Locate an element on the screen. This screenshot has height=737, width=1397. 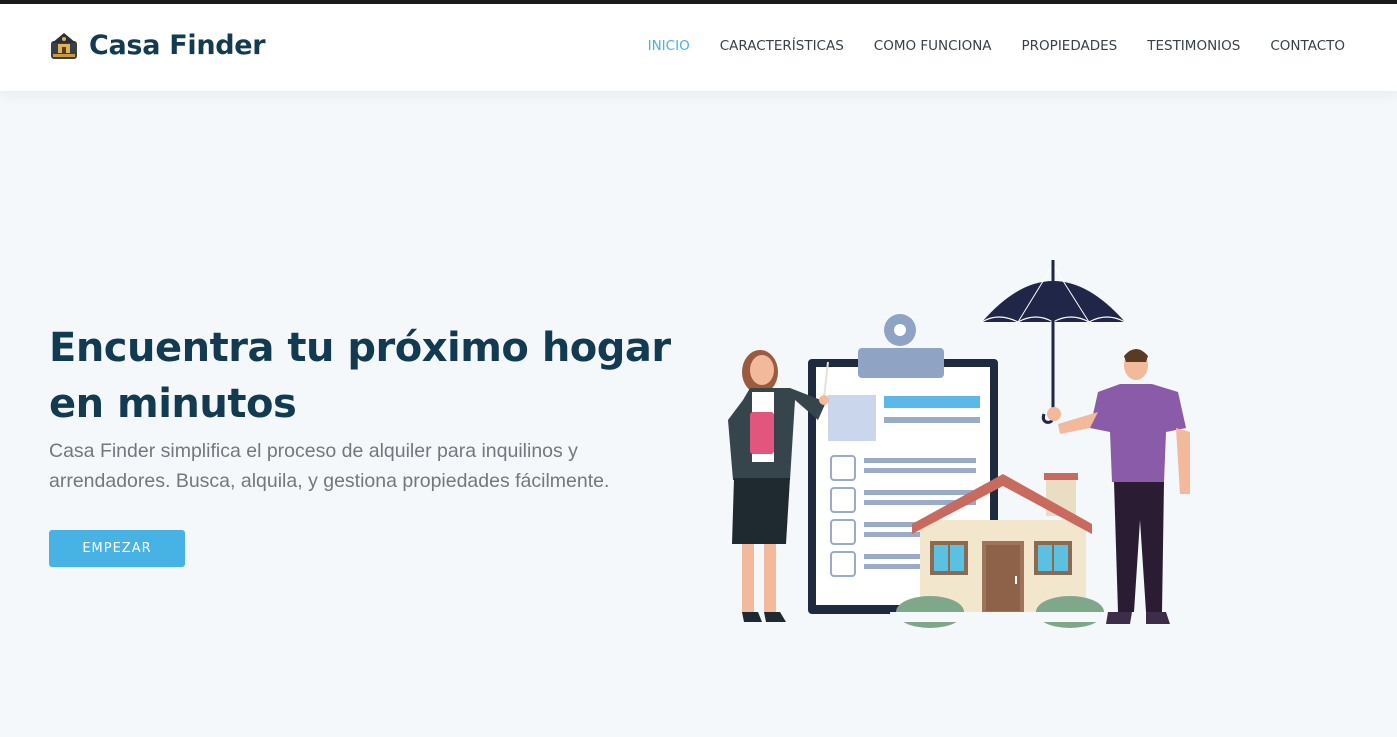
nav-item-inicio: INICIO is located at coordinates (669, 46).